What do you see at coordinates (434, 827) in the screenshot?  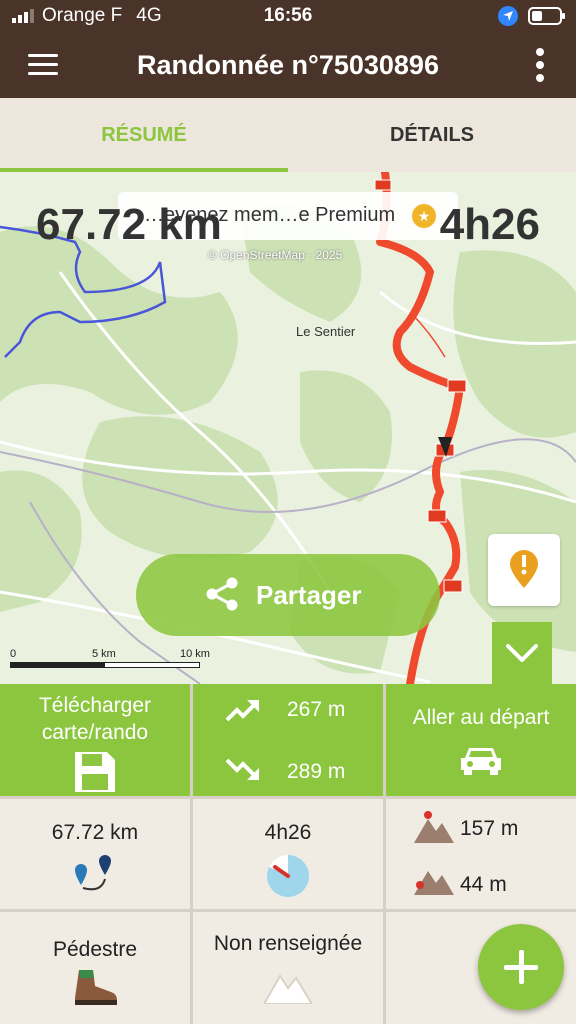 I see `max-altitude-icon` at bounding box center [434, 827].